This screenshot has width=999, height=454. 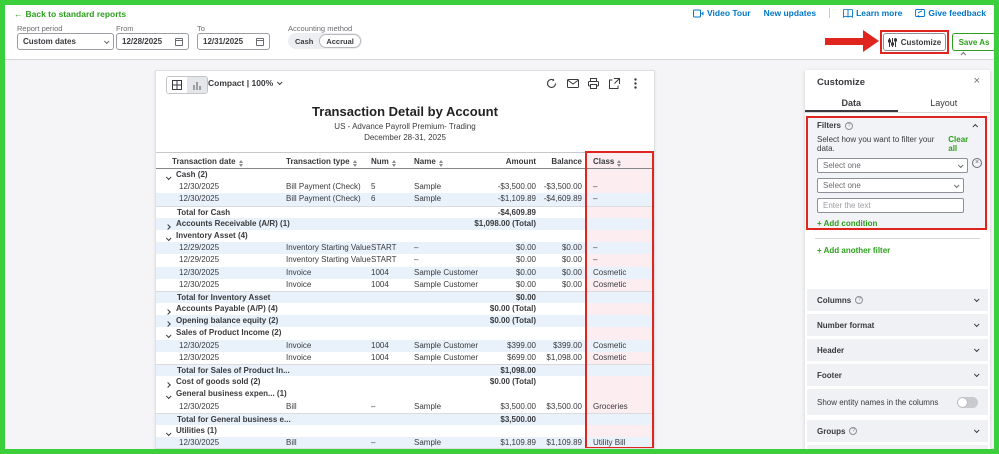 What do you see at coordinates (227, 321) in the screenshot?
I see `account-section-label: Opening balance equity (2)` at bounding box center [227, 321].